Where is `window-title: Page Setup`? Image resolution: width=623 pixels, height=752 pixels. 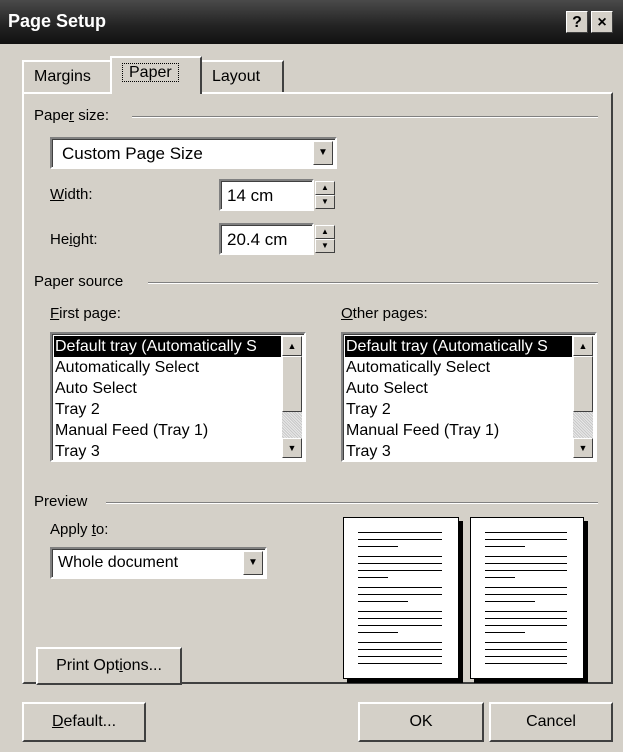 window-title: Page Setup is located at coordinates (57, 21).